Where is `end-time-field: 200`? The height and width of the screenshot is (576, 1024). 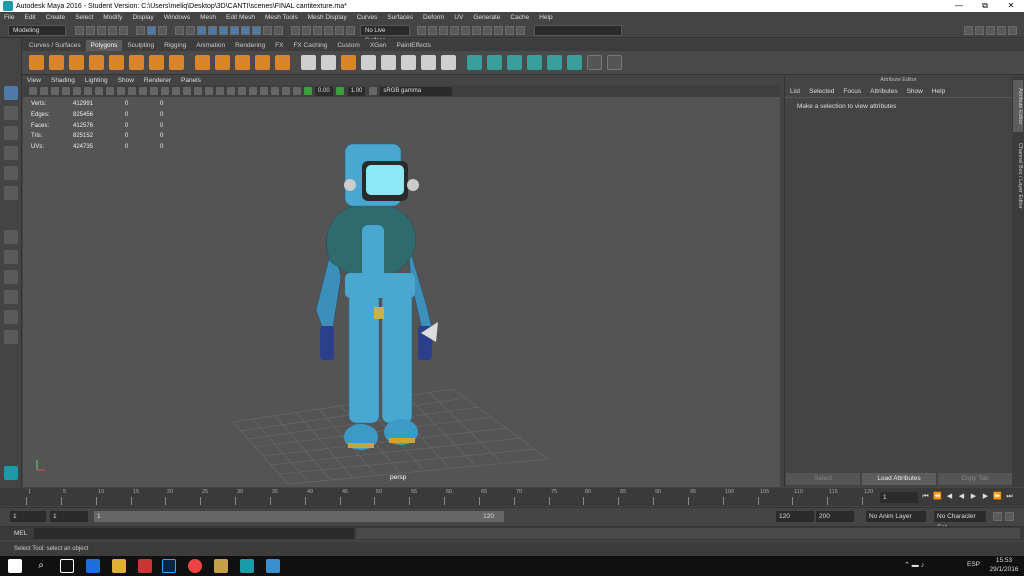
end-time-field: 200 is located at coordinates (835, 516).